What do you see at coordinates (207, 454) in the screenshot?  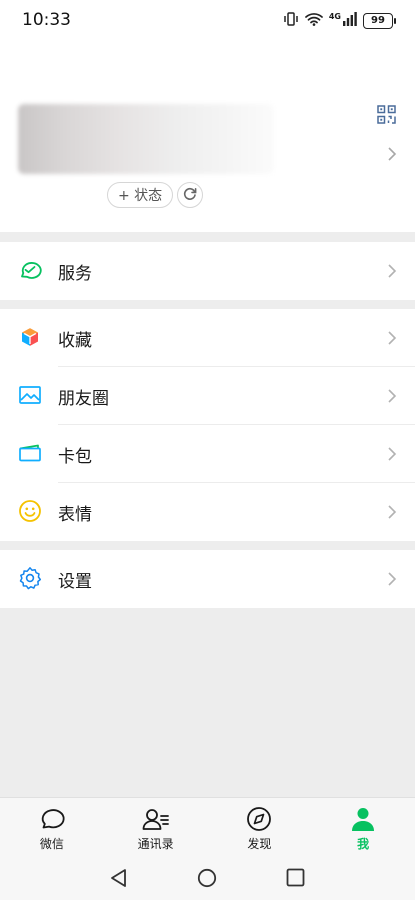 I see `menu-item-cards: 卡包` at bounding box center [207, 454].